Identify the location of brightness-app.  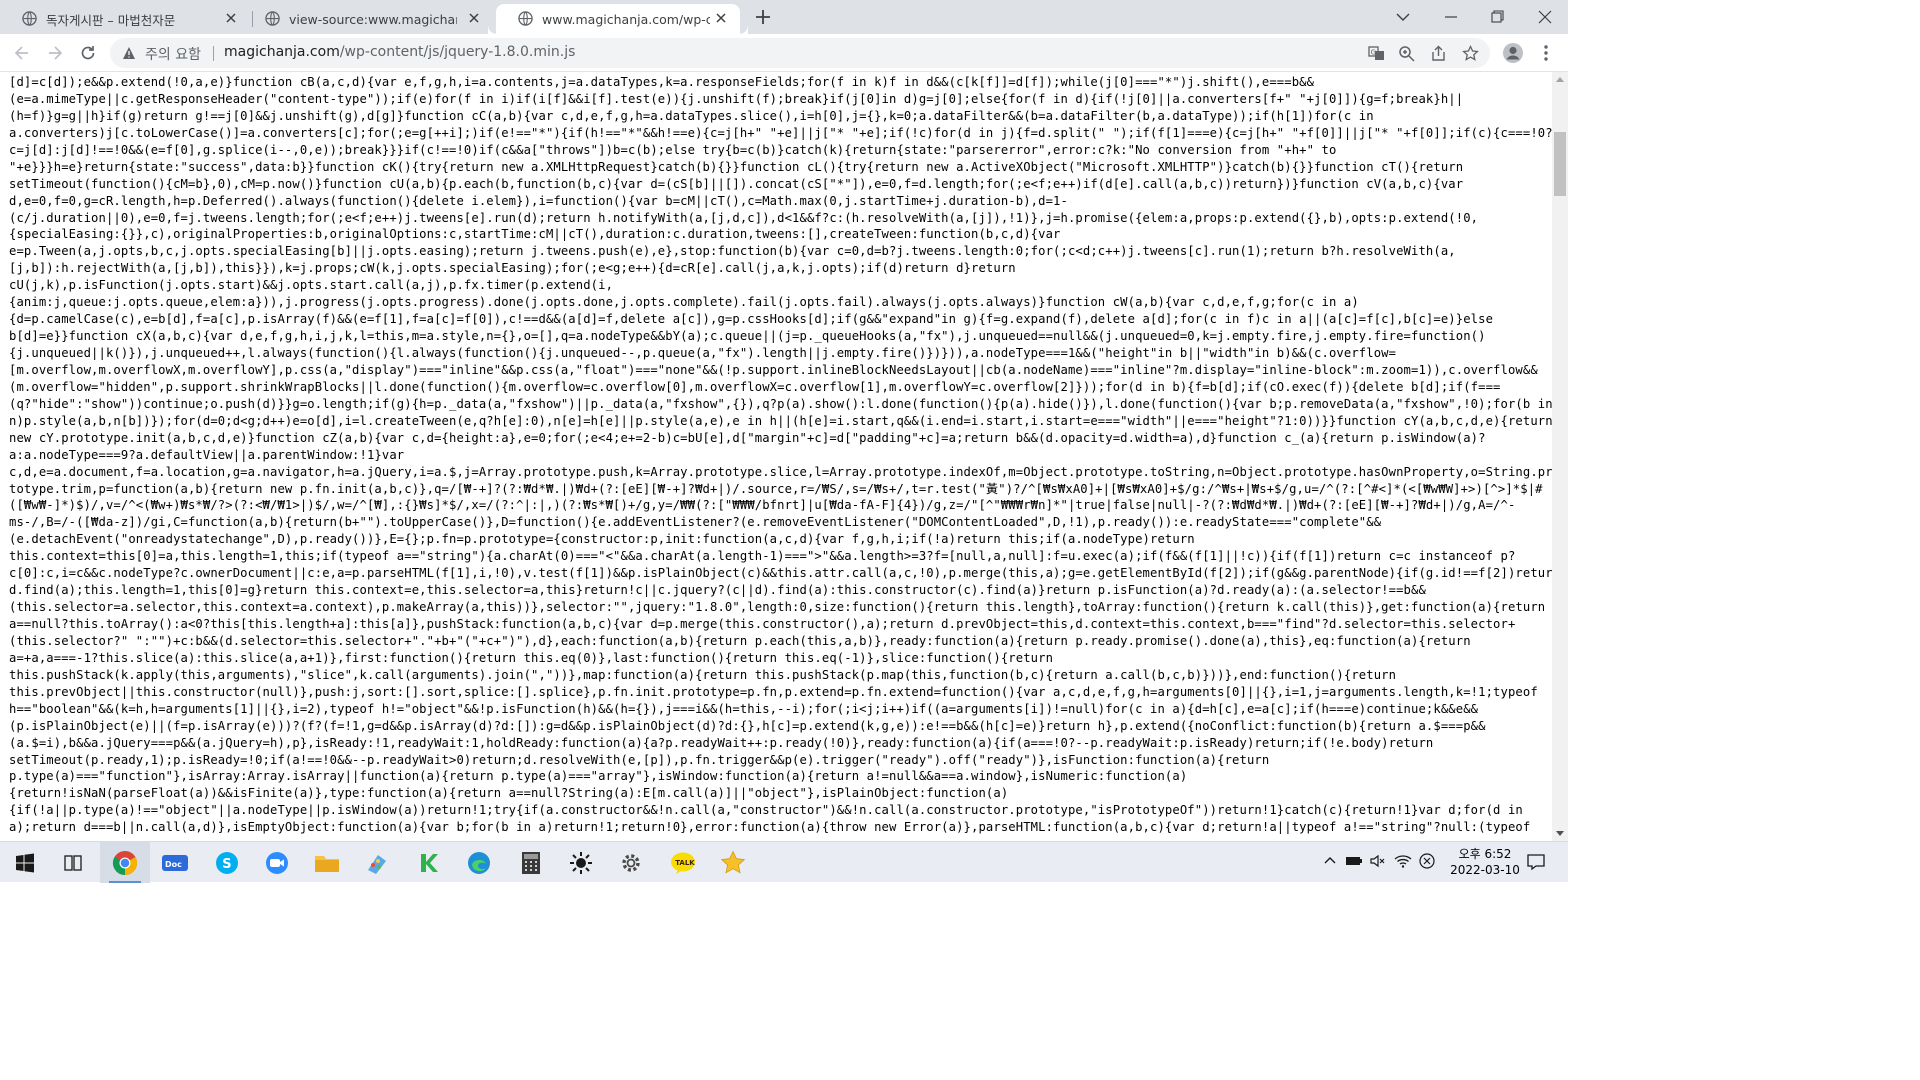
(581, 862).